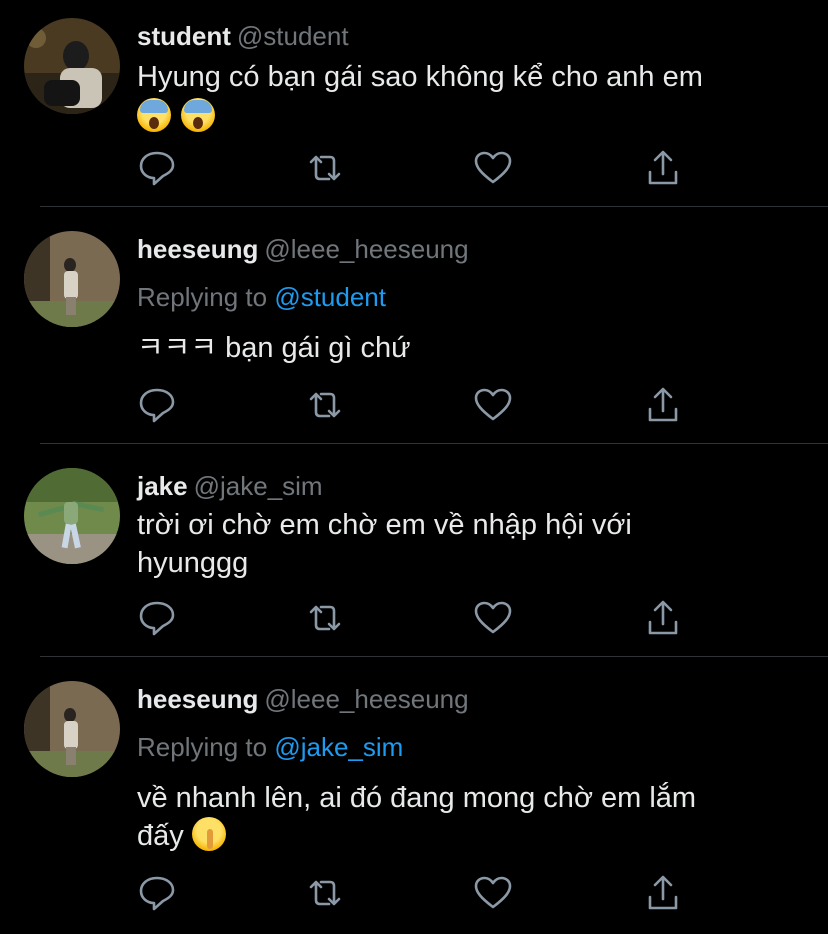  Describe the element at coordinates (472, 836) in the screenshot. I see `tweet-text-line-2: đấy` at that location.